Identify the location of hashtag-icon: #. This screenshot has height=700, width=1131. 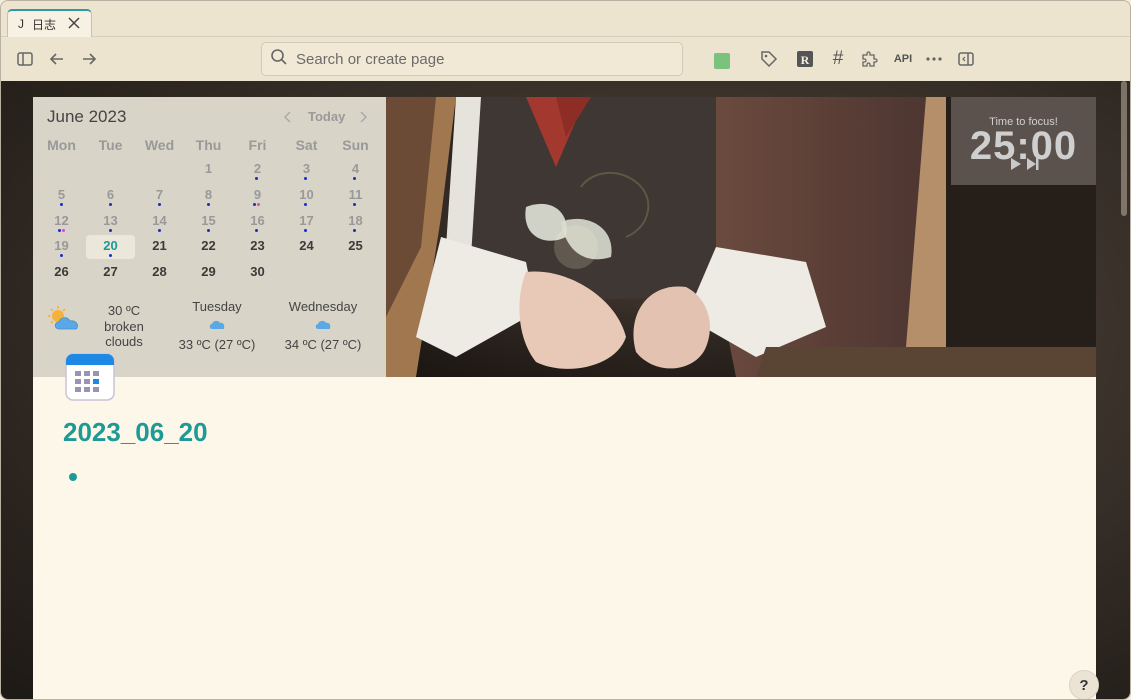
(838, 58).